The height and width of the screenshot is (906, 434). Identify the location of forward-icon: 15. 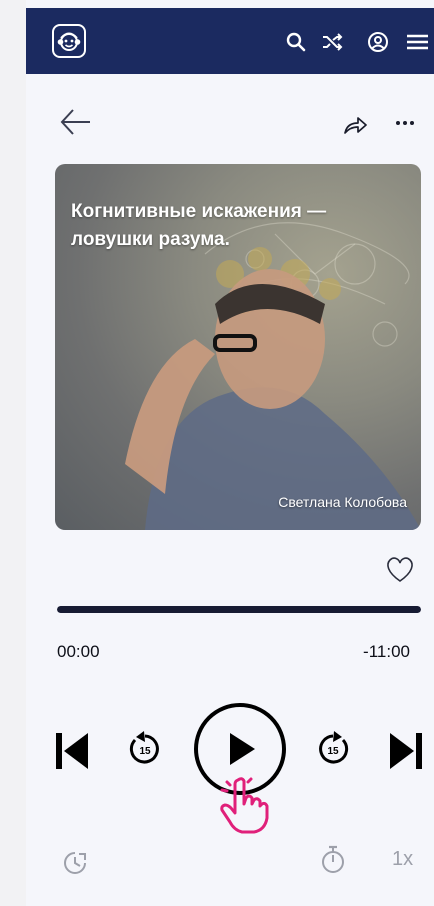
(334, 747).